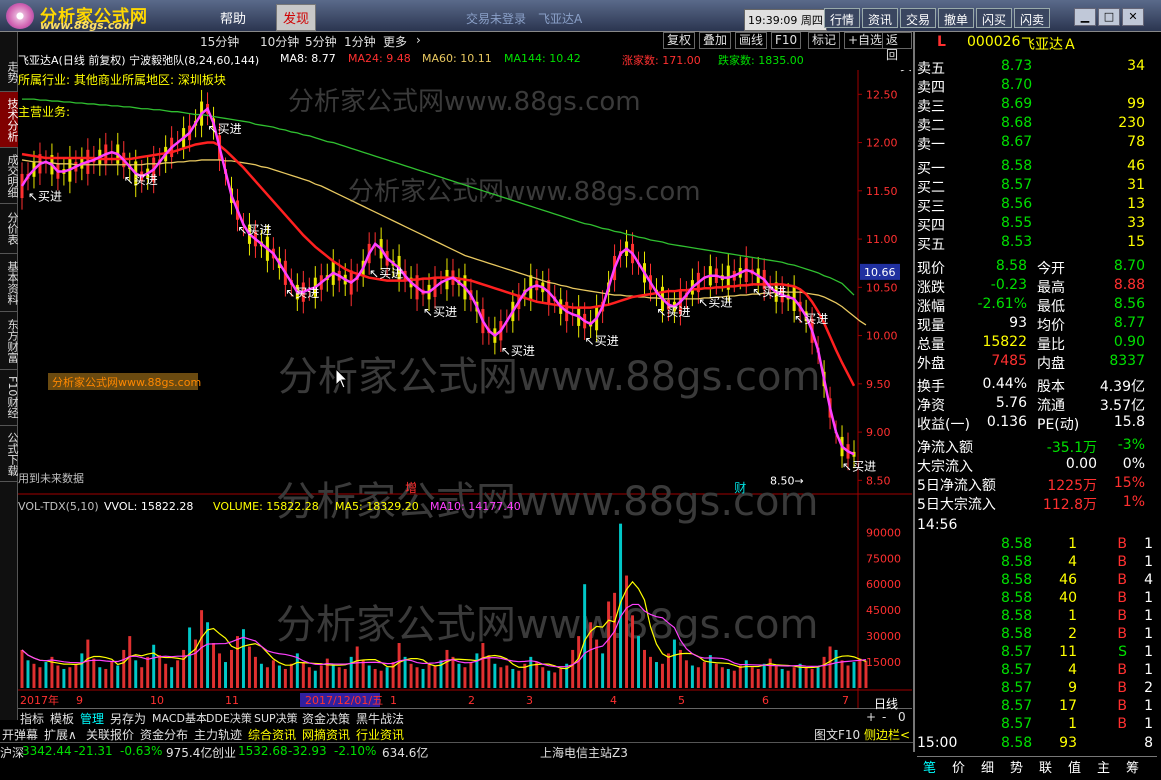  I want to click on tick-volume: 11, so click(1068, 652).